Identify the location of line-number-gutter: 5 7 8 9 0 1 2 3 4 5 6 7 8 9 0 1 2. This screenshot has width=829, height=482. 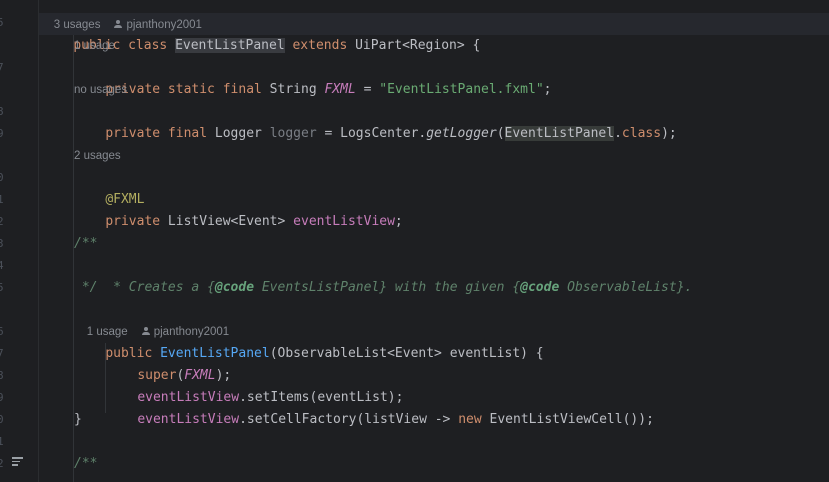
(19, 241).